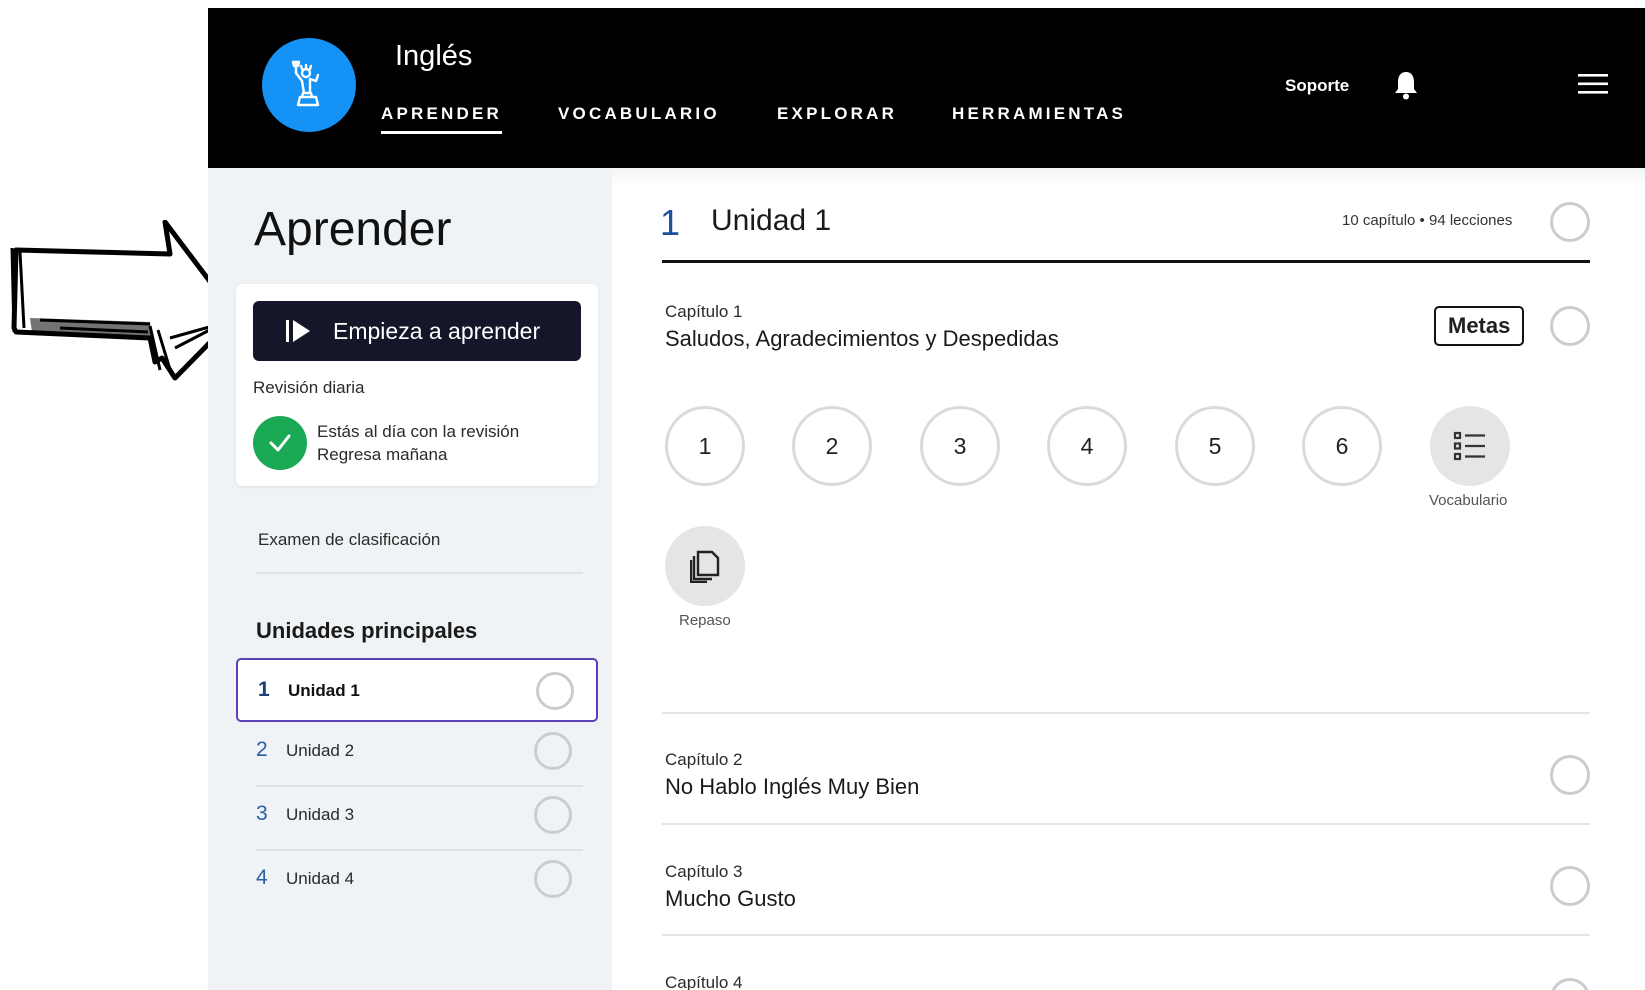 This screenshot has width=1645, height=990. What do you see at coordinates (1570, 775) in the screenshot?
I see `chapter-2-progress-ring-icon` at bounding box center [1570, 775].